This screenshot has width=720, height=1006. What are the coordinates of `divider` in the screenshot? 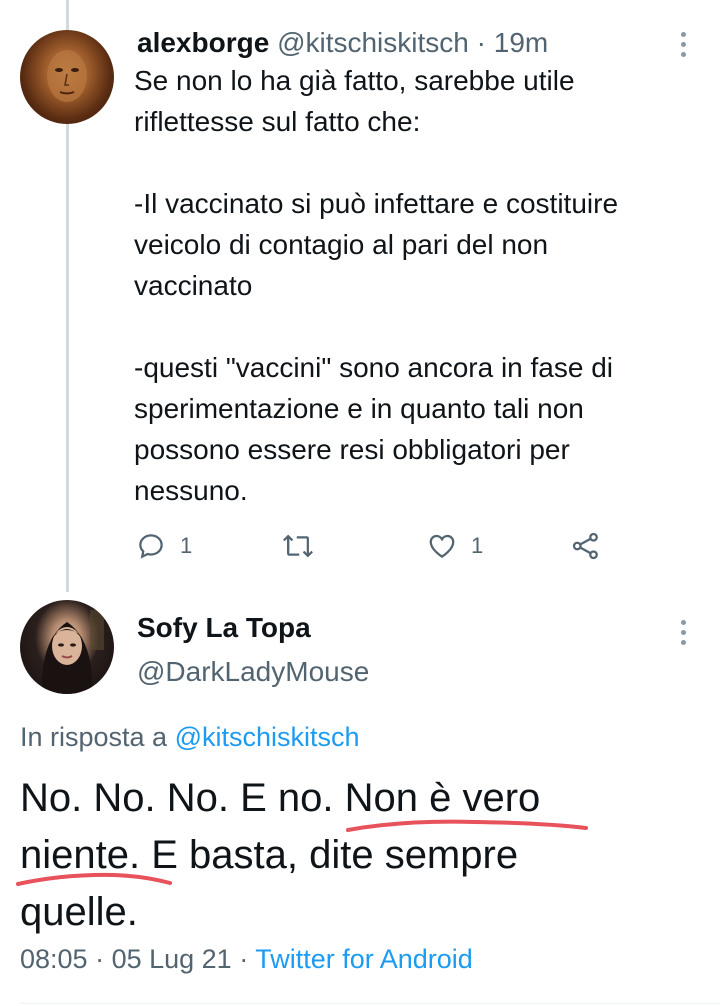 It's located at (370, 1003).